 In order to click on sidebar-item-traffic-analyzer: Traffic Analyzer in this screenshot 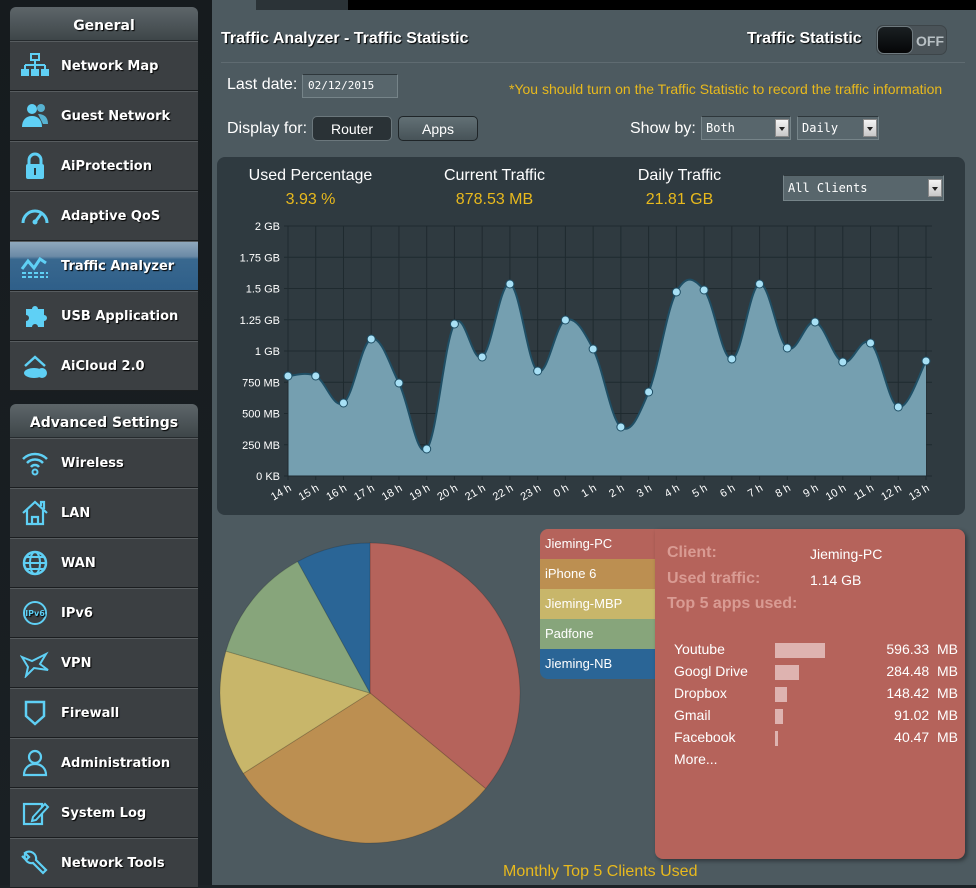, I will do `click(104, 266)`.